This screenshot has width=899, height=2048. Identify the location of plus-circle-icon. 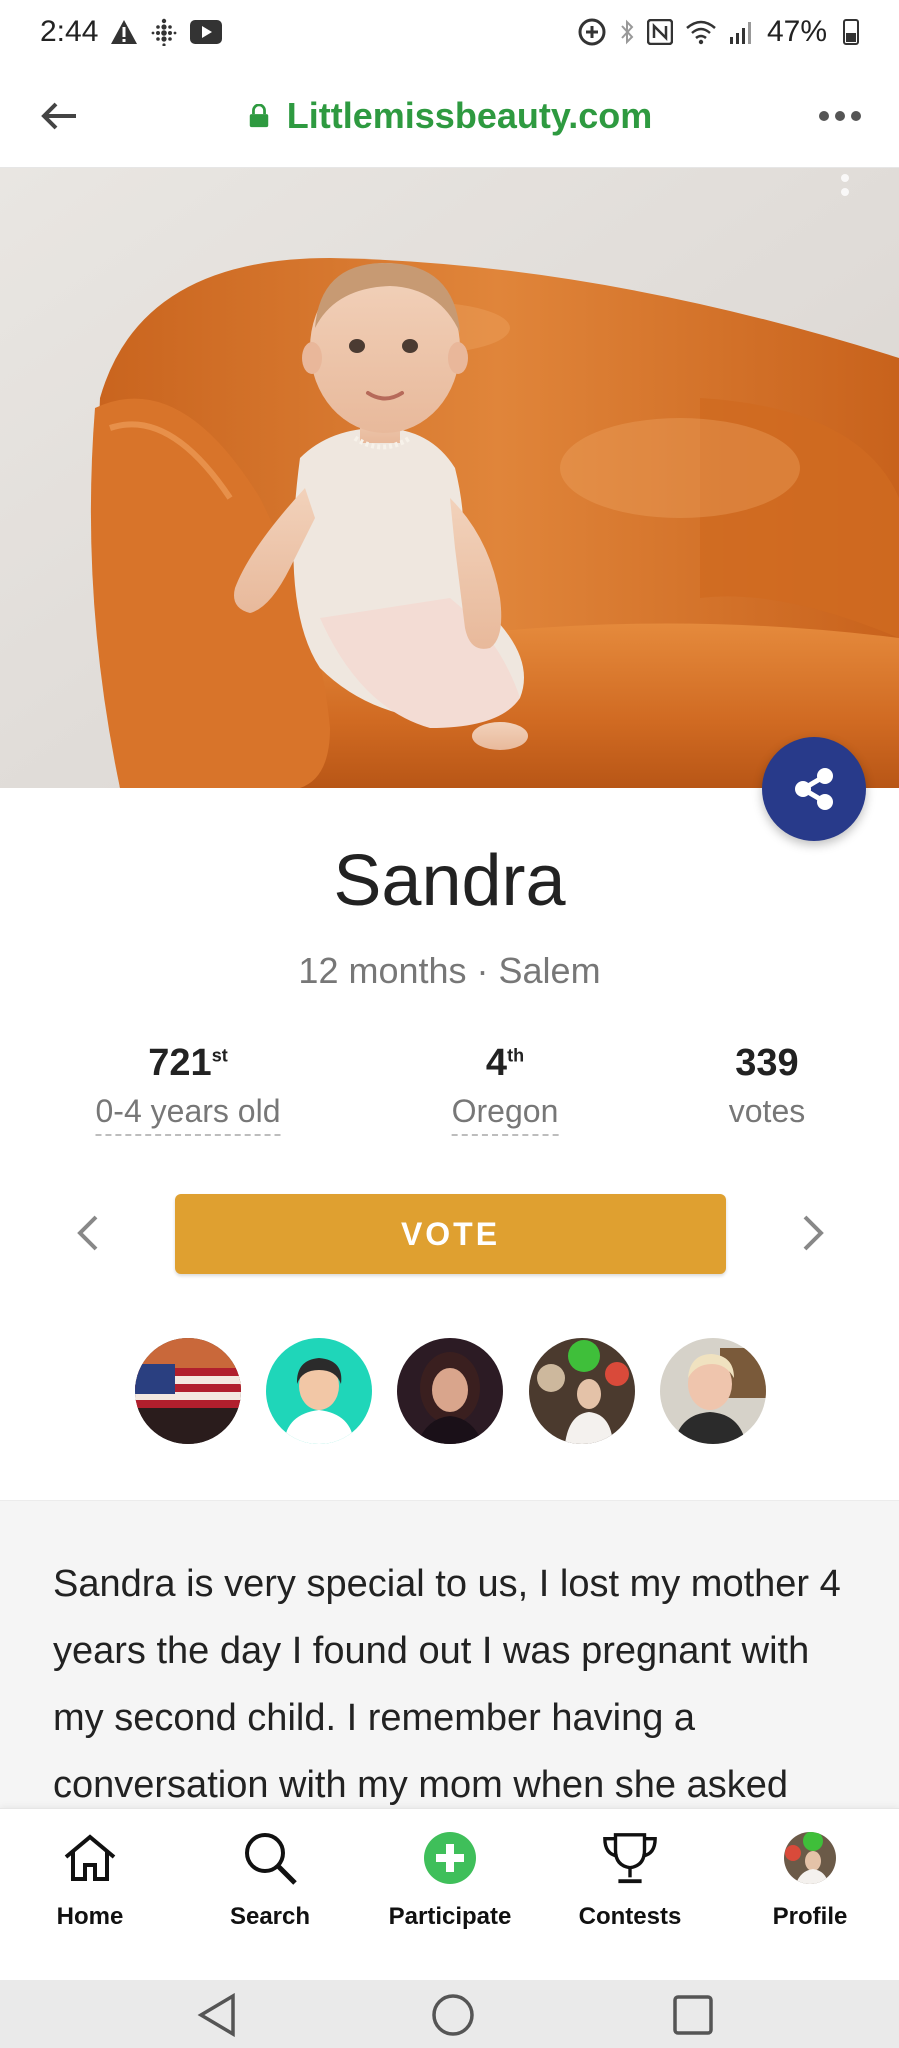
(450, 1858).